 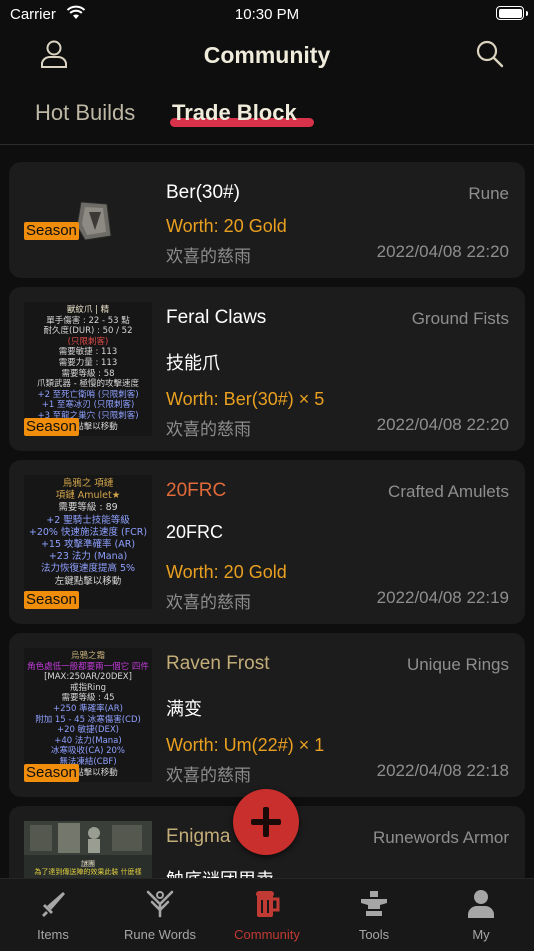 I want to click on tab-label: Items, so click(x=53, y=934).